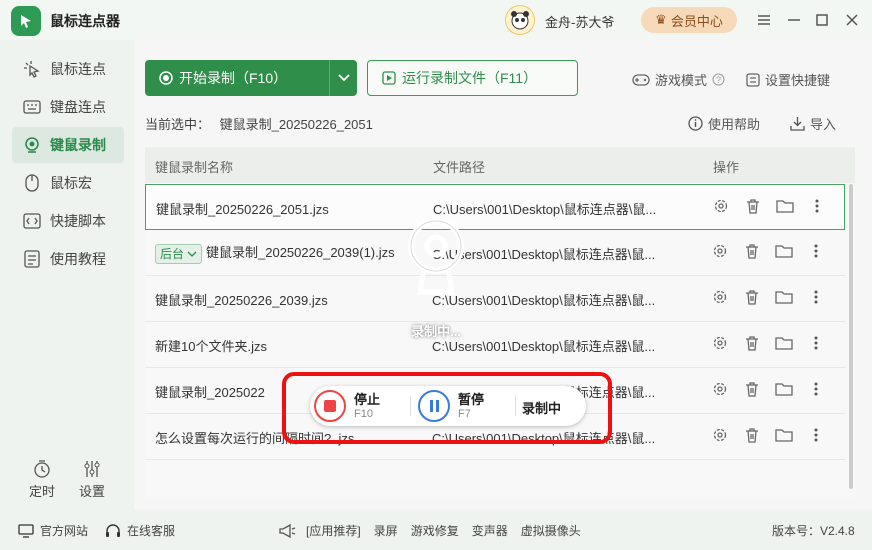  I want to click on official-website-link: 官方网站, so click(53, 530).